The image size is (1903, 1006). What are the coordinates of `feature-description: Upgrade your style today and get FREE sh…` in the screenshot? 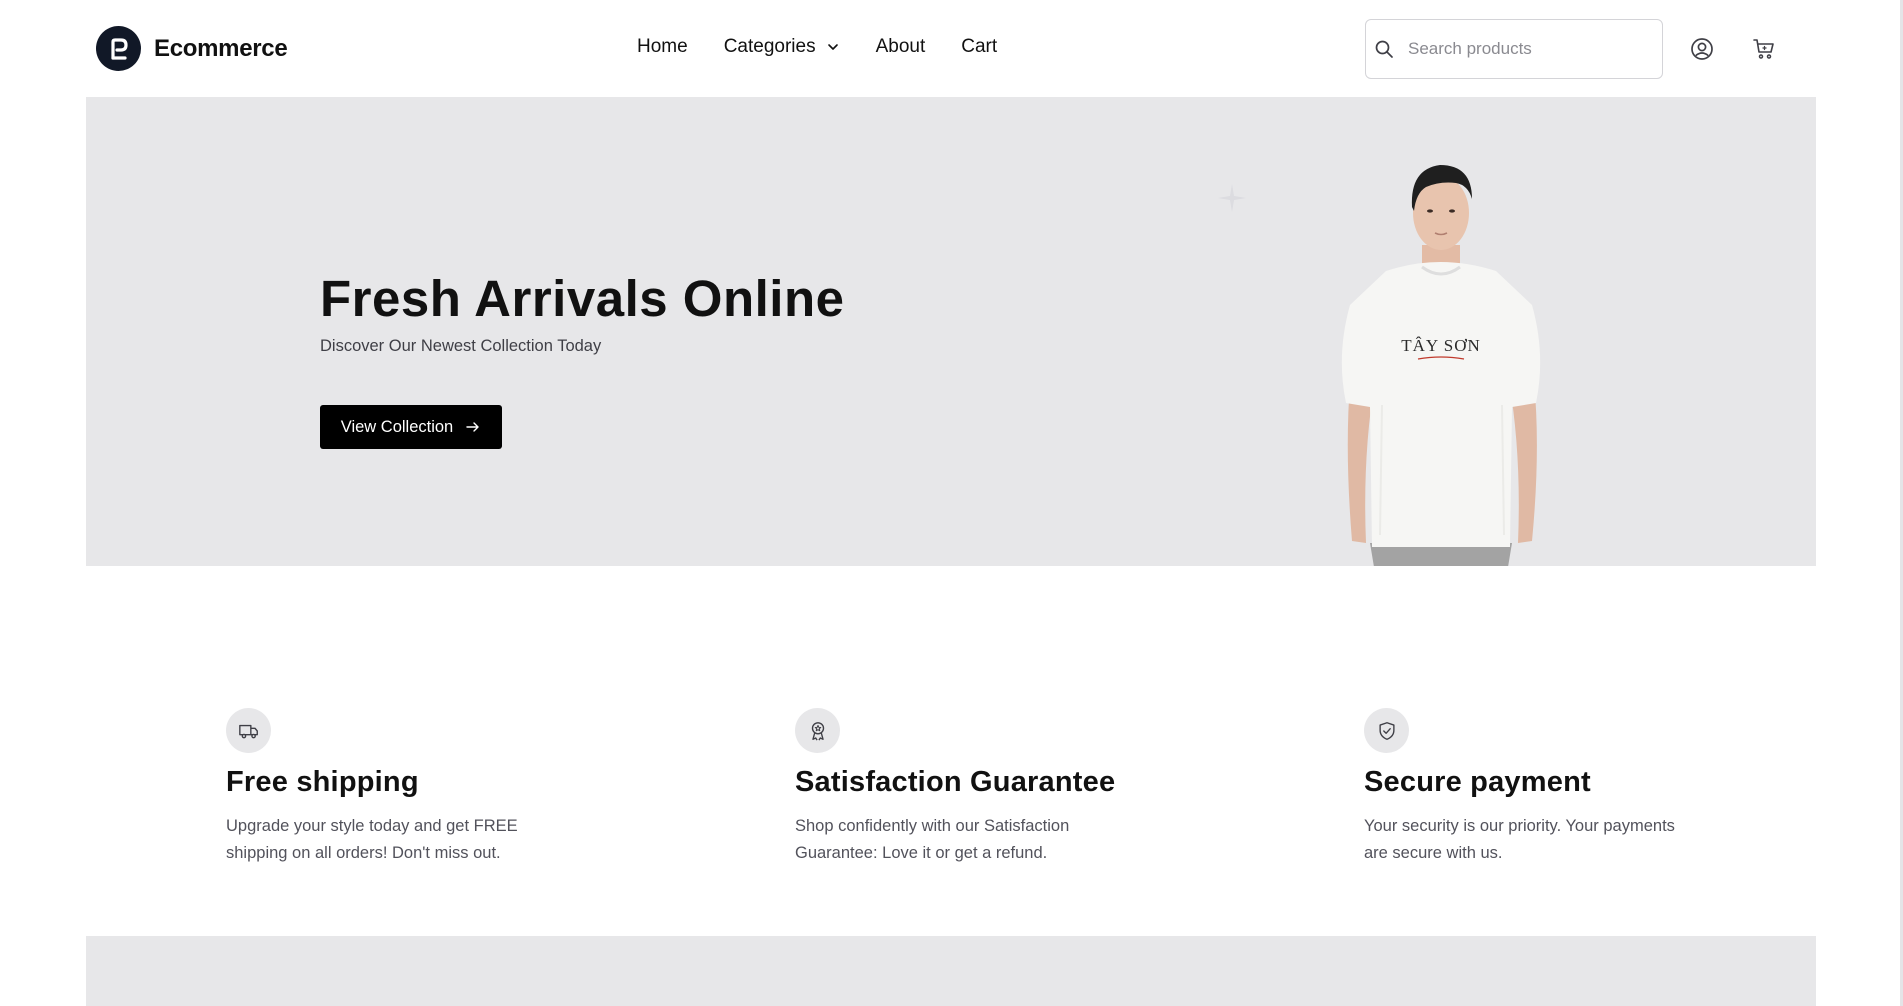 It's located at (372, 839).